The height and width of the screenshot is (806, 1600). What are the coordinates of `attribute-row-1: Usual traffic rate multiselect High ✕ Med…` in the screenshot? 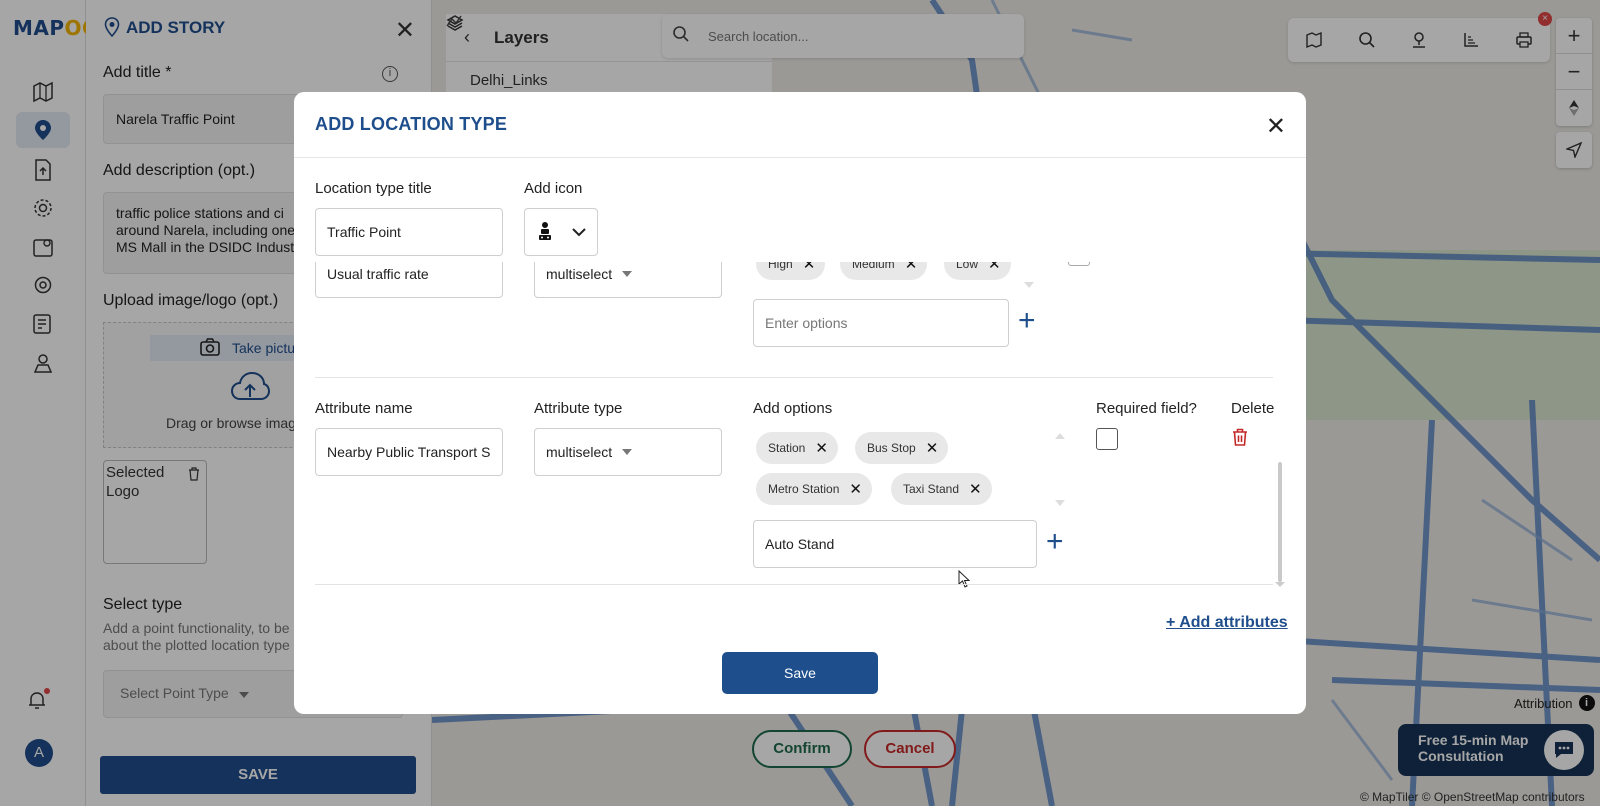 It's located at (800, 318).